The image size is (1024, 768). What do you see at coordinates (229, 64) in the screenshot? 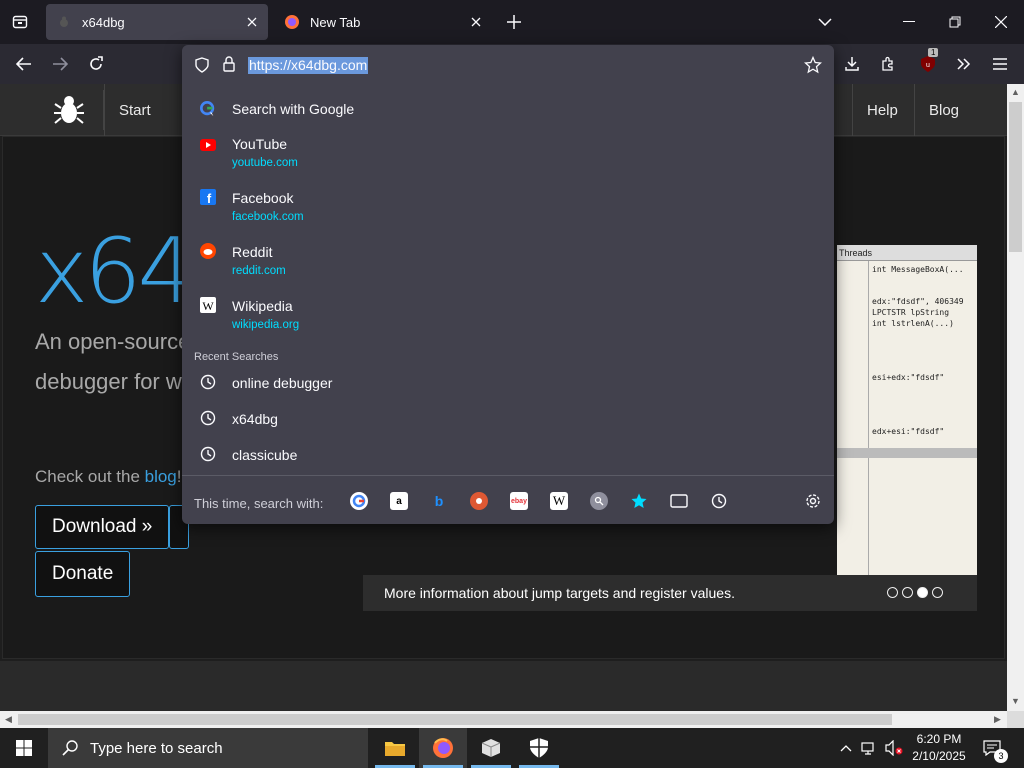
I see `lock-icon` at bounding box center [229, 64].